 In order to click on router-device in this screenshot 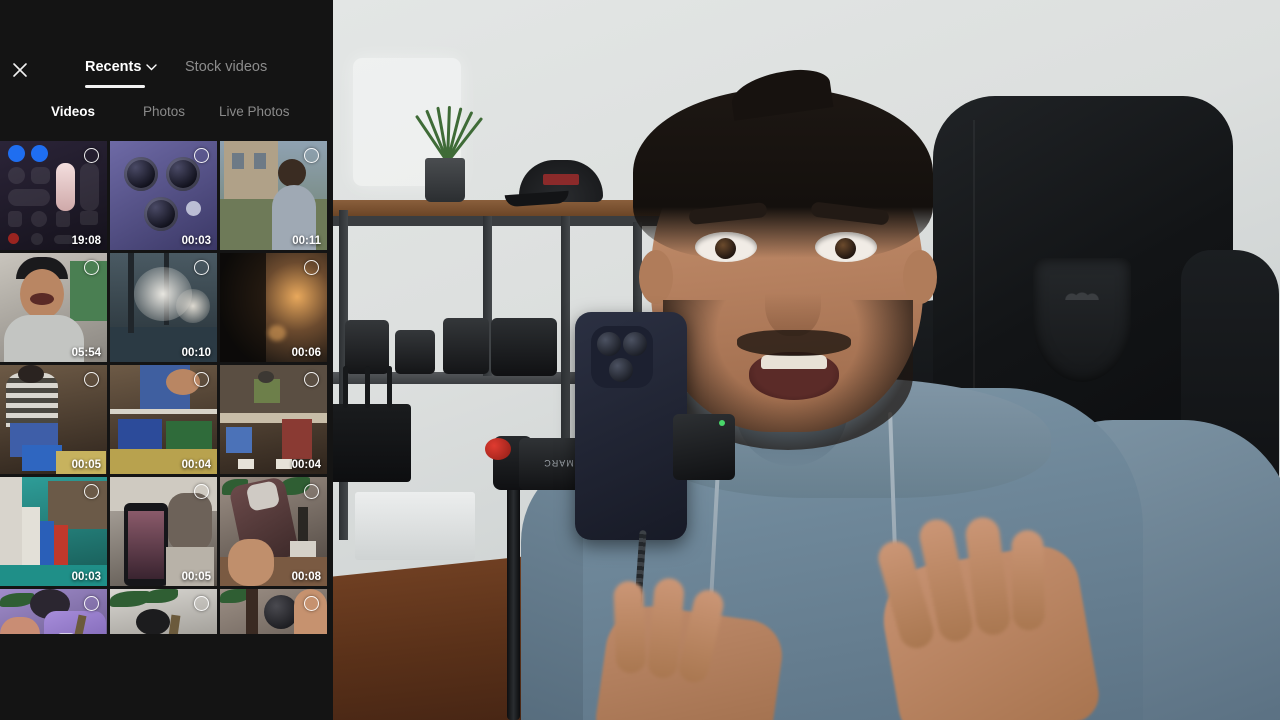, I will do `click(372, 424)`.